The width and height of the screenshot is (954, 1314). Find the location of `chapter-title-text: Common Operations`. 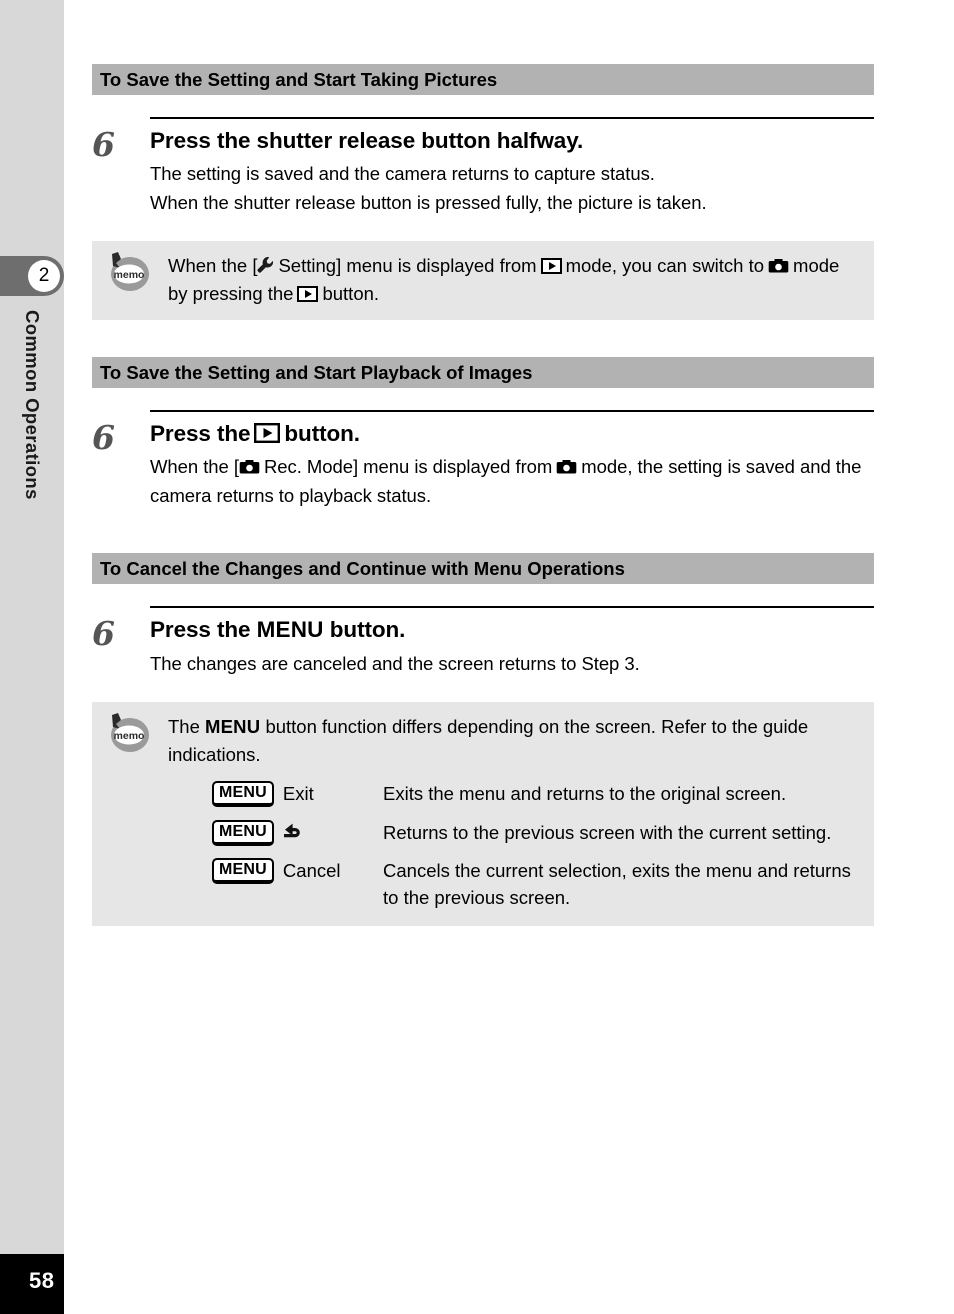

chapter-title-text: Common Operations is located at coordinates (32, 405).